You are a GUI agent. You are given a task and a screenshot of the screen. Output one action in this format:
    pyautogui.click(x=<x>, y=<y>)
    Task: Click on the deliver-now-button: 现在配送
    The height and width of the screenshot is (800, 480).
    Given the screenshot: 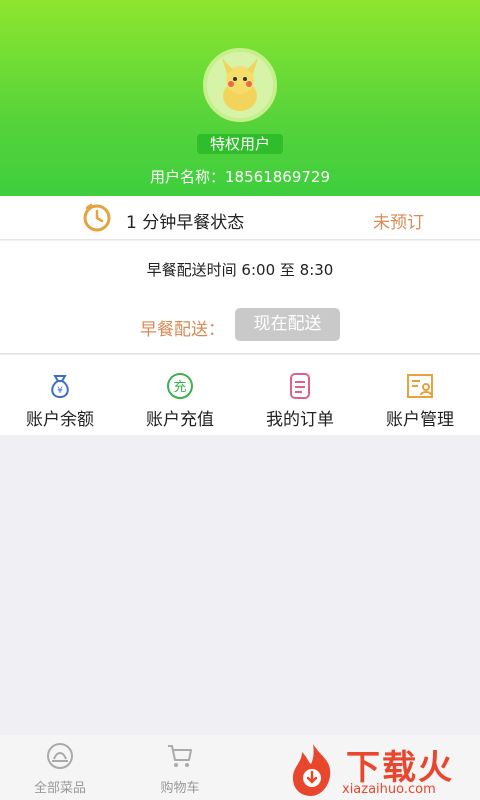 What is the action you would take?
    pyautogui.click(x=287, y=324)
    